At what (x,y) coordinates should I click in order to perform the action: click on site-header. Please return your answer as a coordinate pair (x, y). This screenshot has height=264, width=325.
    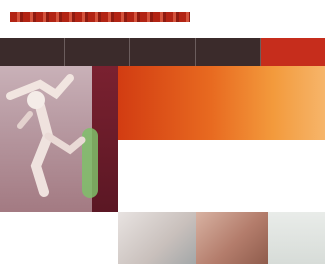
    Looking at the image, I should click on (162, 19).